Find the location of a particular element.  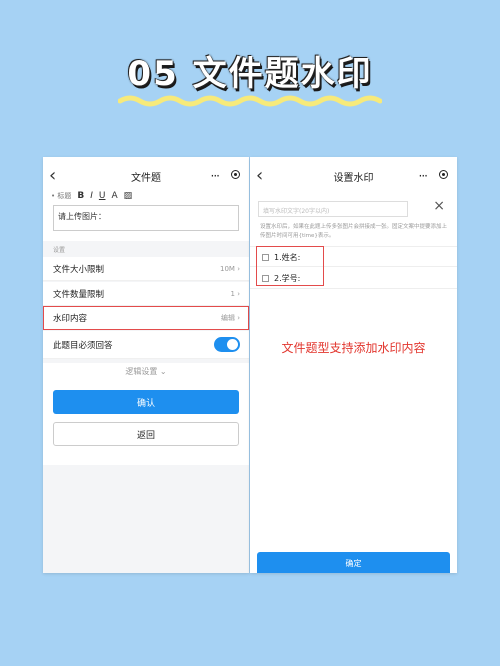

confirm-button: 确认 is located at coordinates (146, 402).